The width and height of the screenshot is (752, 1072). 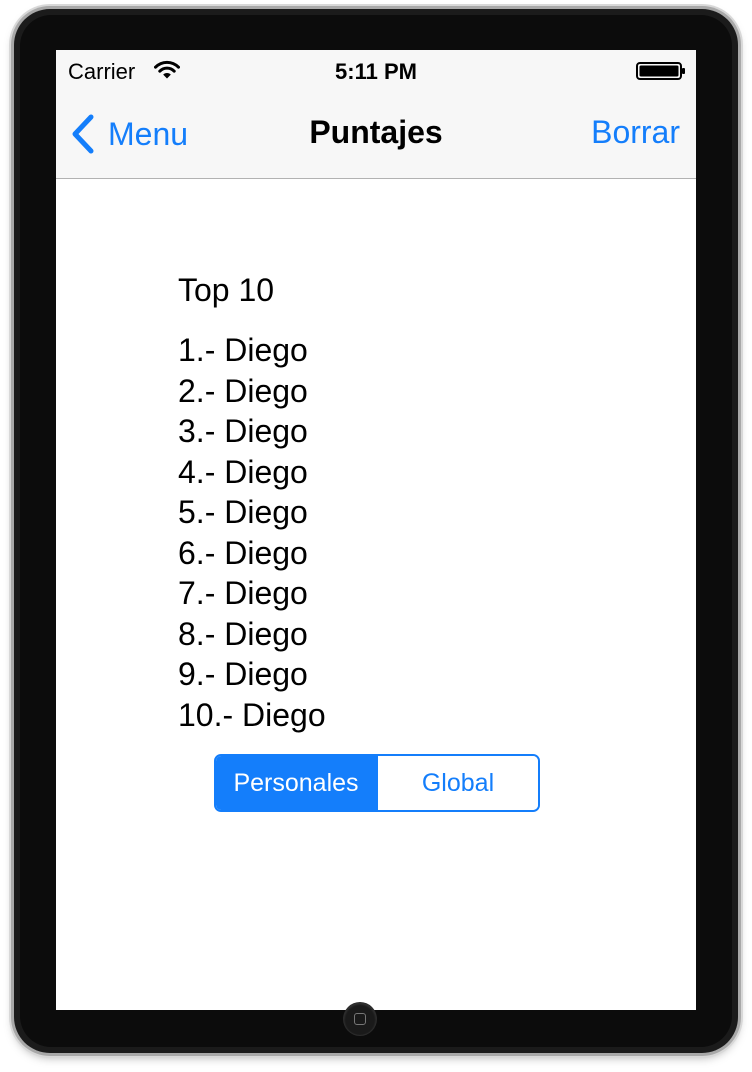 What do you see at coordinates (296, 783) in the screenshot?
I see `segment-personal: Personales` at bounding box center [296, 783].